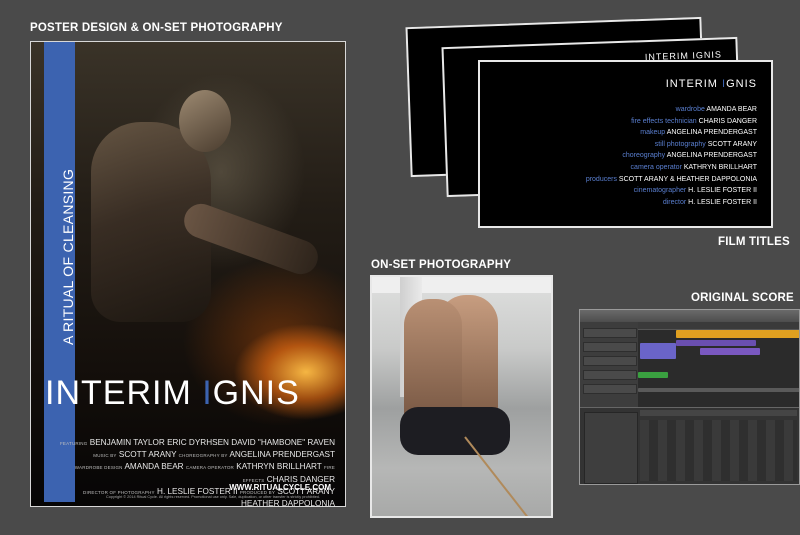 The height and width of the screenshot is (535, 800). Describe the element at coordinates (671, 110) in the screenshot. I see `title-card-row: wardrobe AMANDA BEAR` at that location.